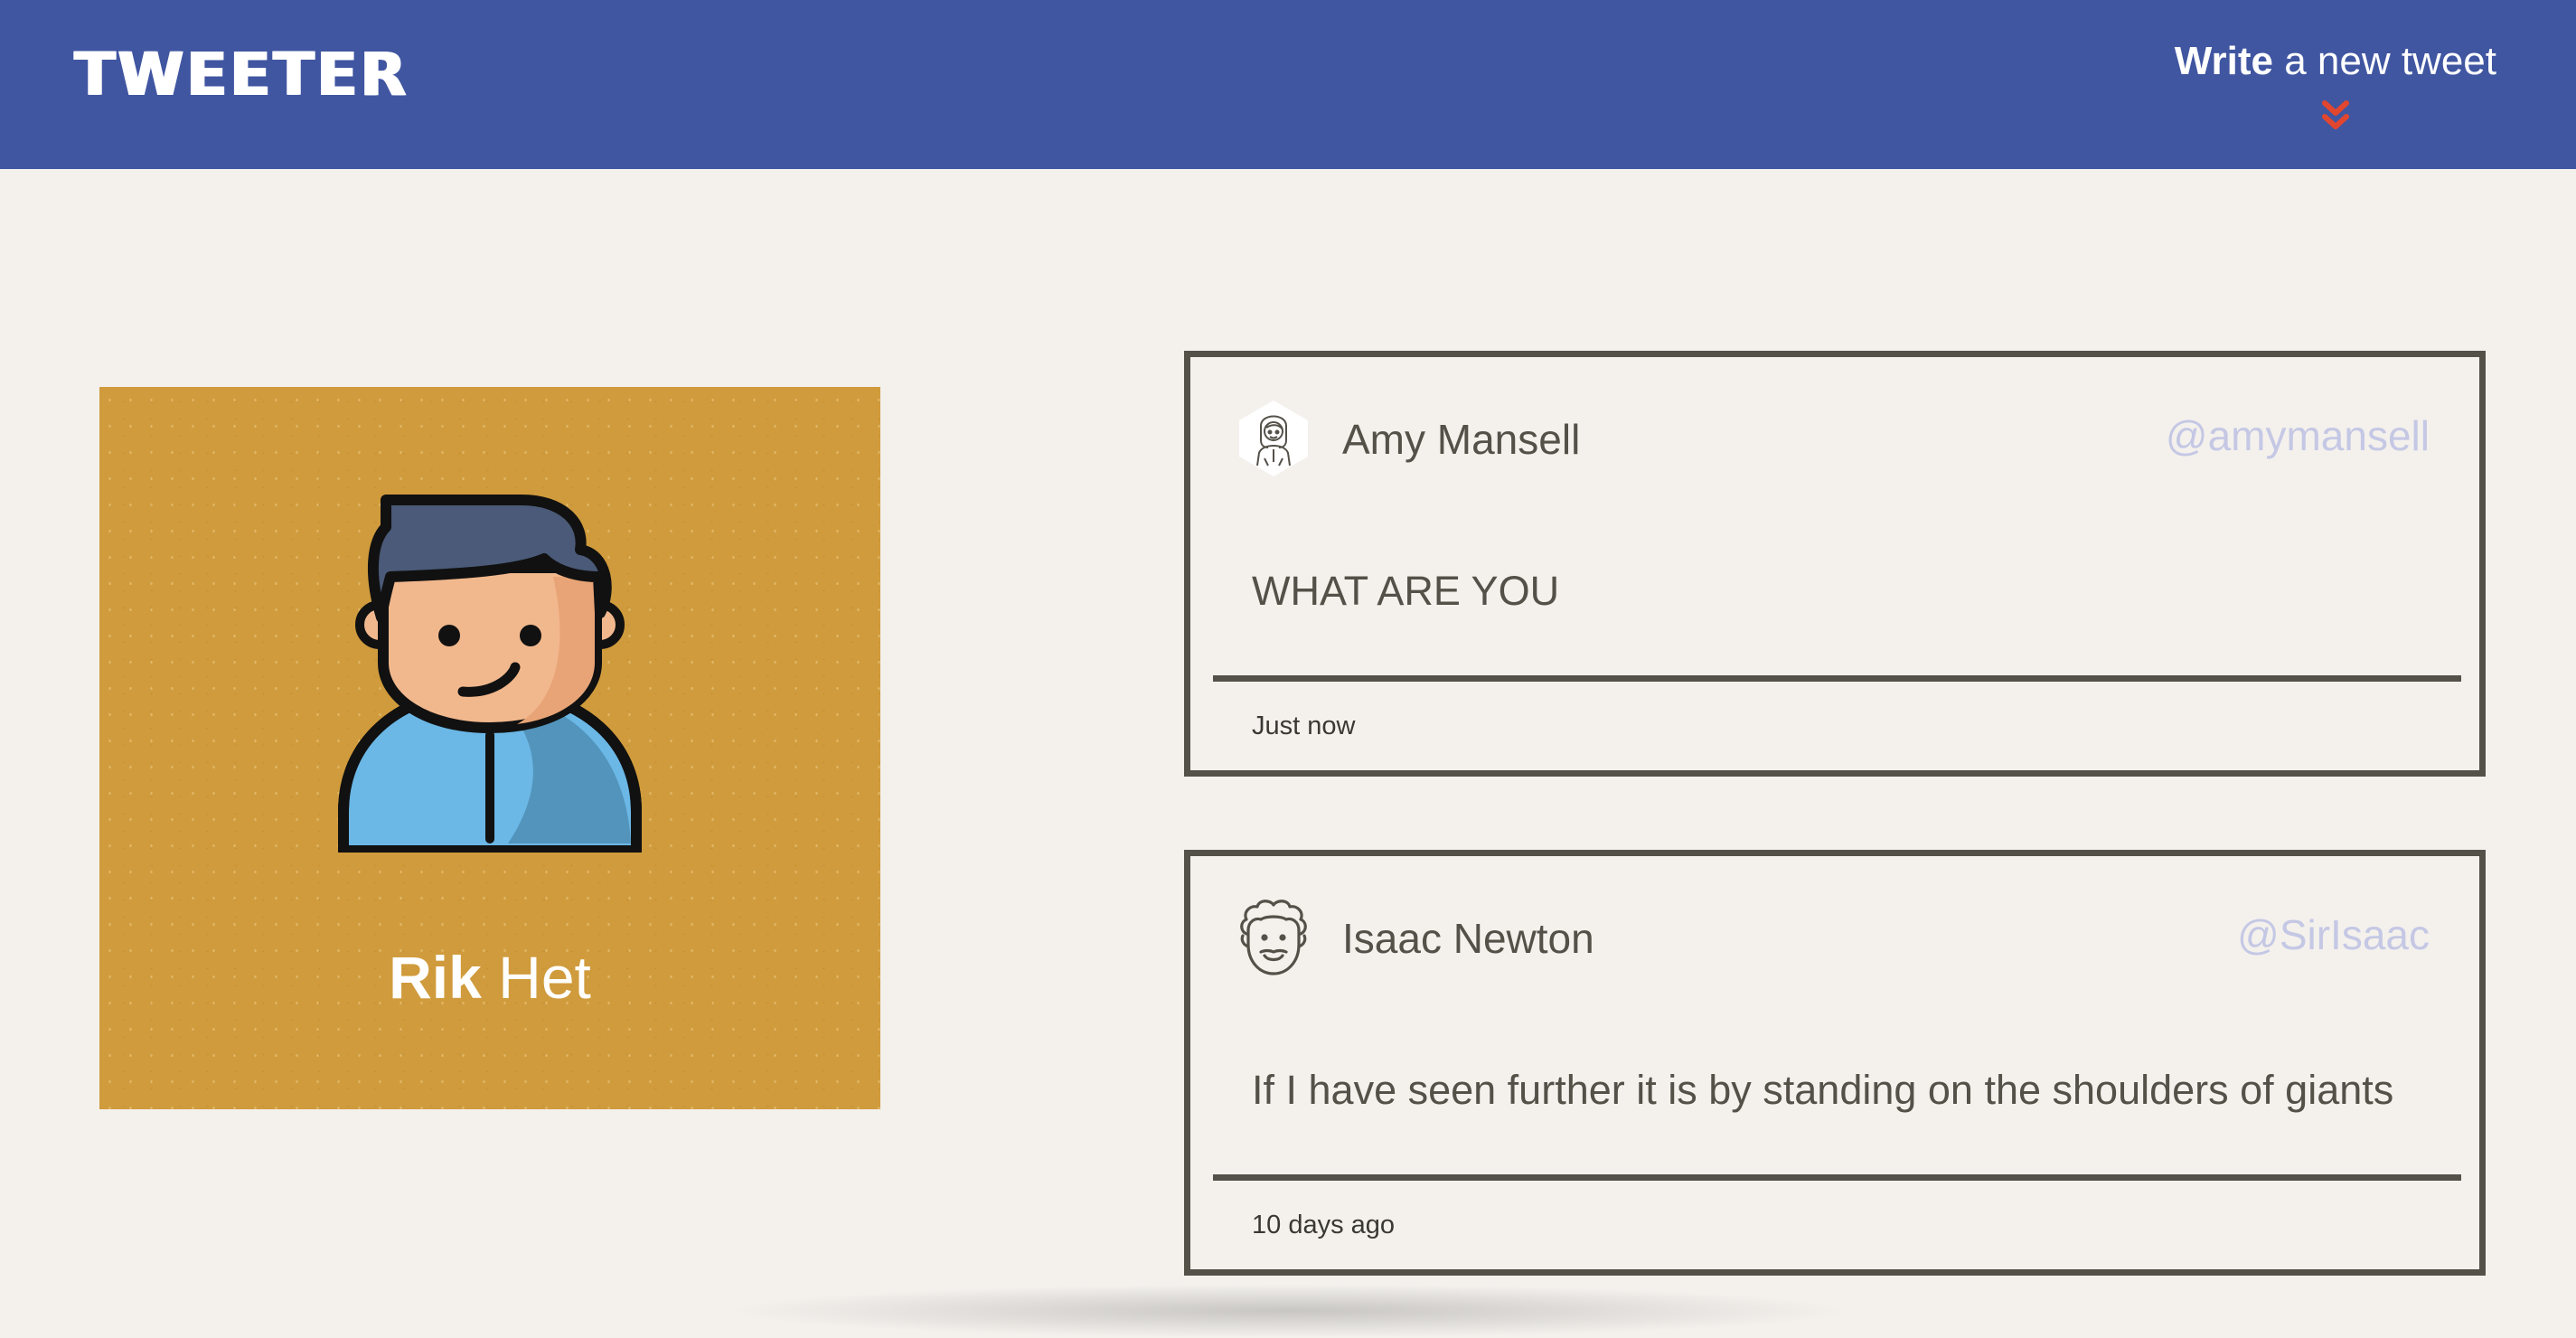  Describe the element at coordinates (1468, 939) in the screenshot. I see `tweet-author-name: Isaac Newton` at that location.